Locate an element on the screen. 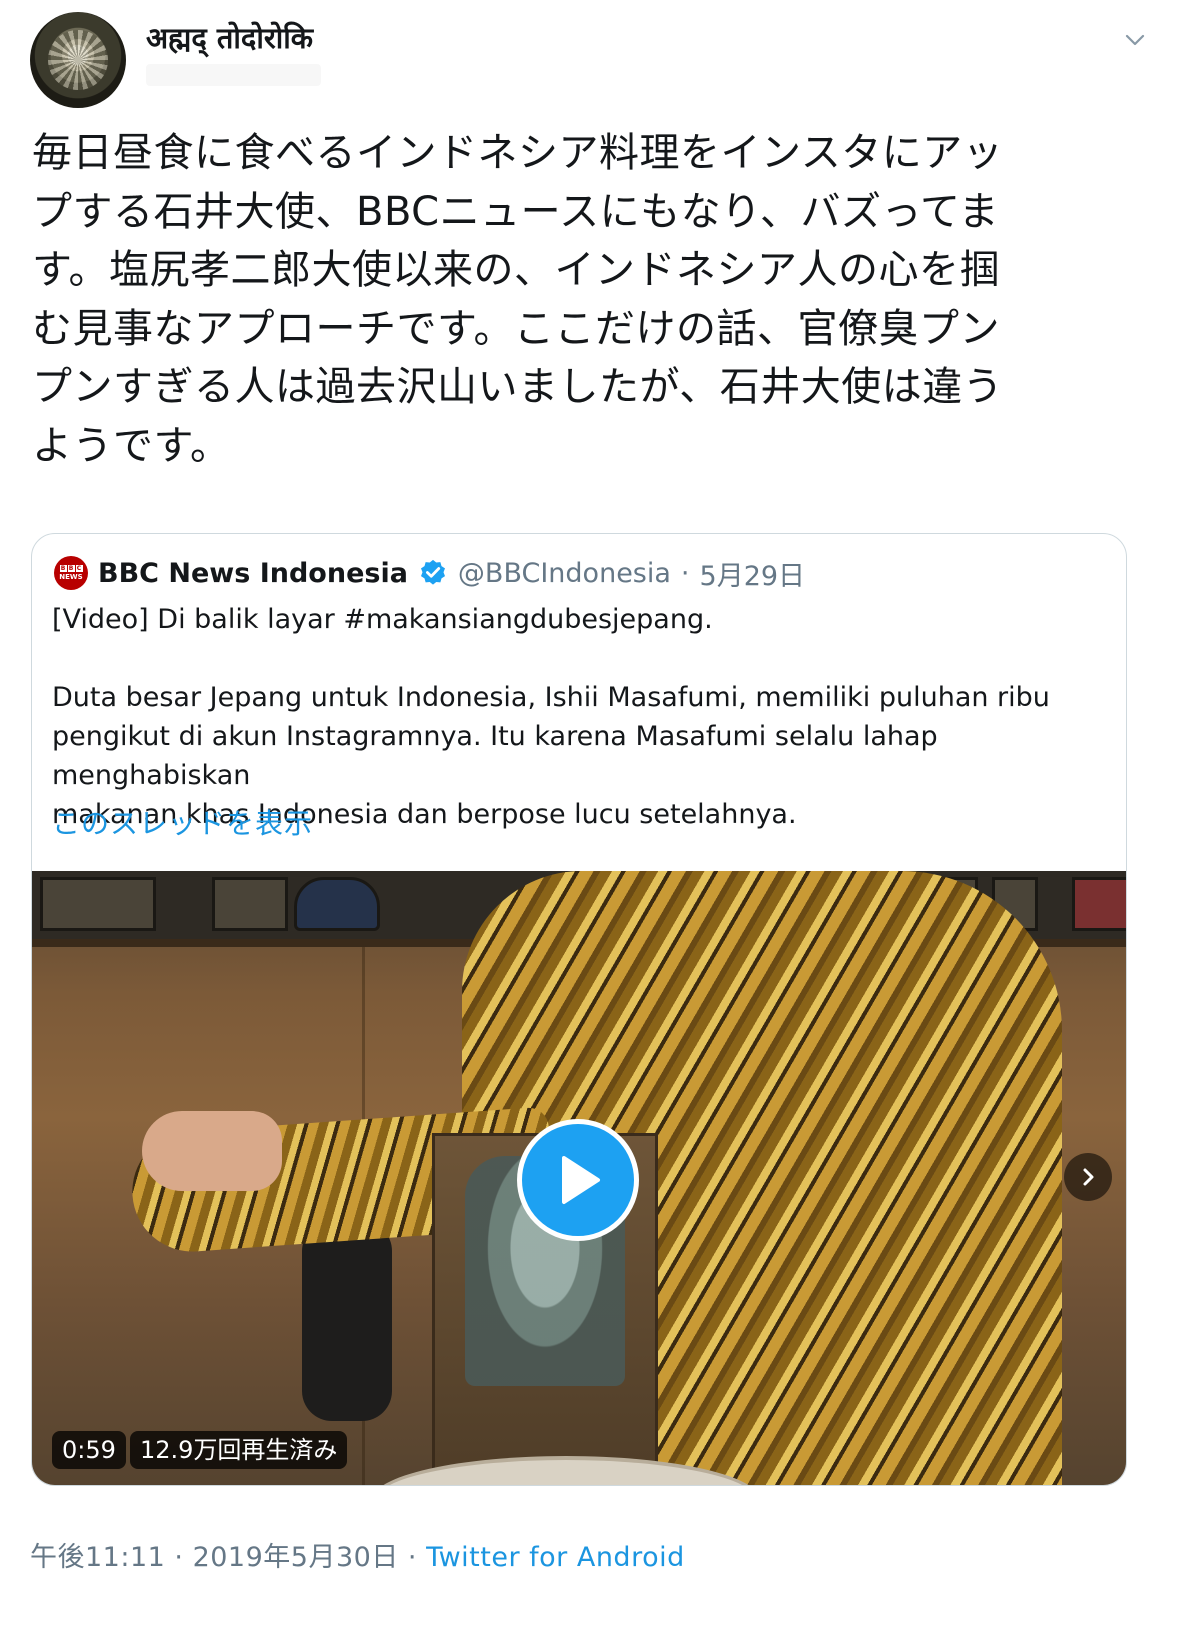  chevron-down-icon is located at coordinates (1135, 40).